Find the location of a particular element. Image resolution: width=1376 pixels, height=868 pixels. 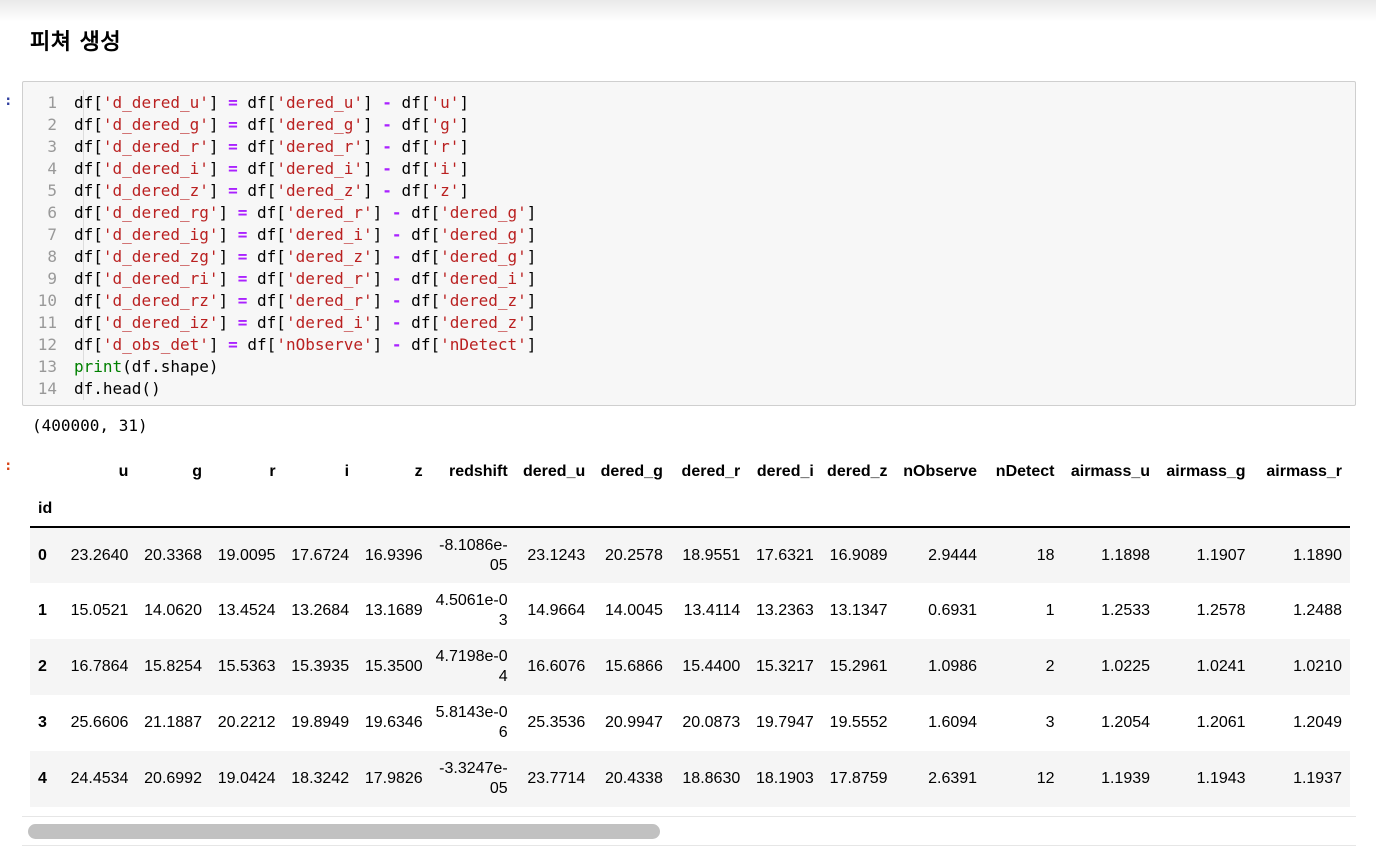

column-header: z is located at coordinates (418, 471).